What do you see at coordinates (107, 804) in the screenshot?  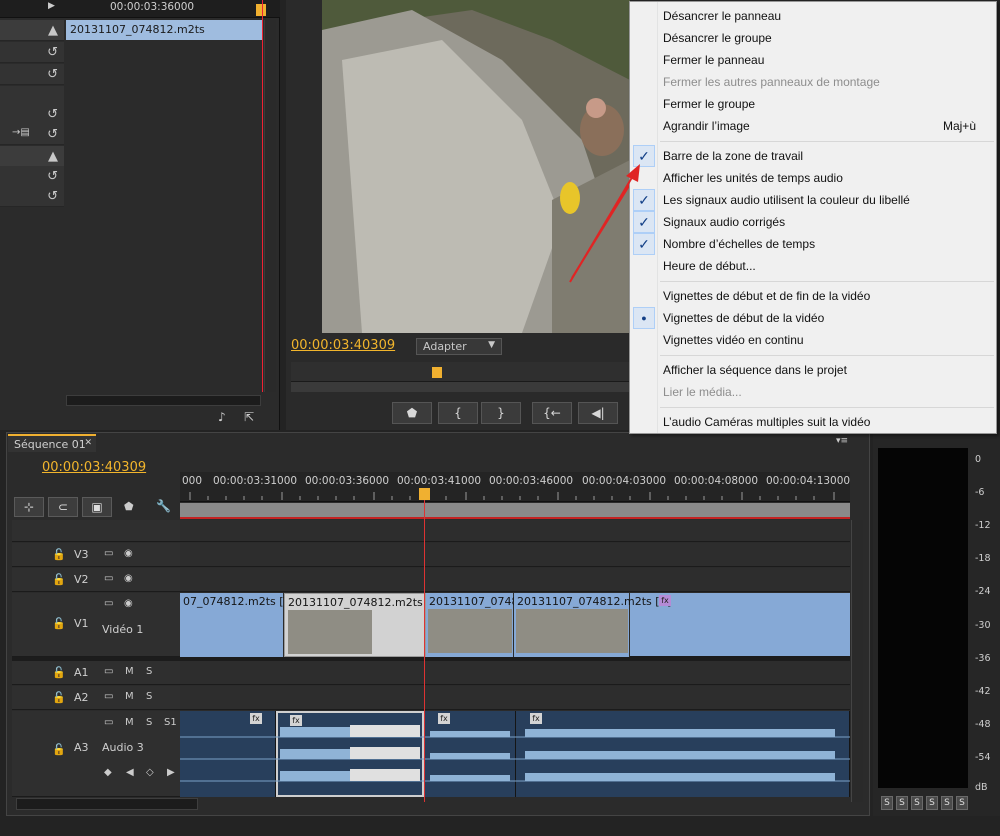 I see `timeline-hscroll` at bounding box center [107, 804].